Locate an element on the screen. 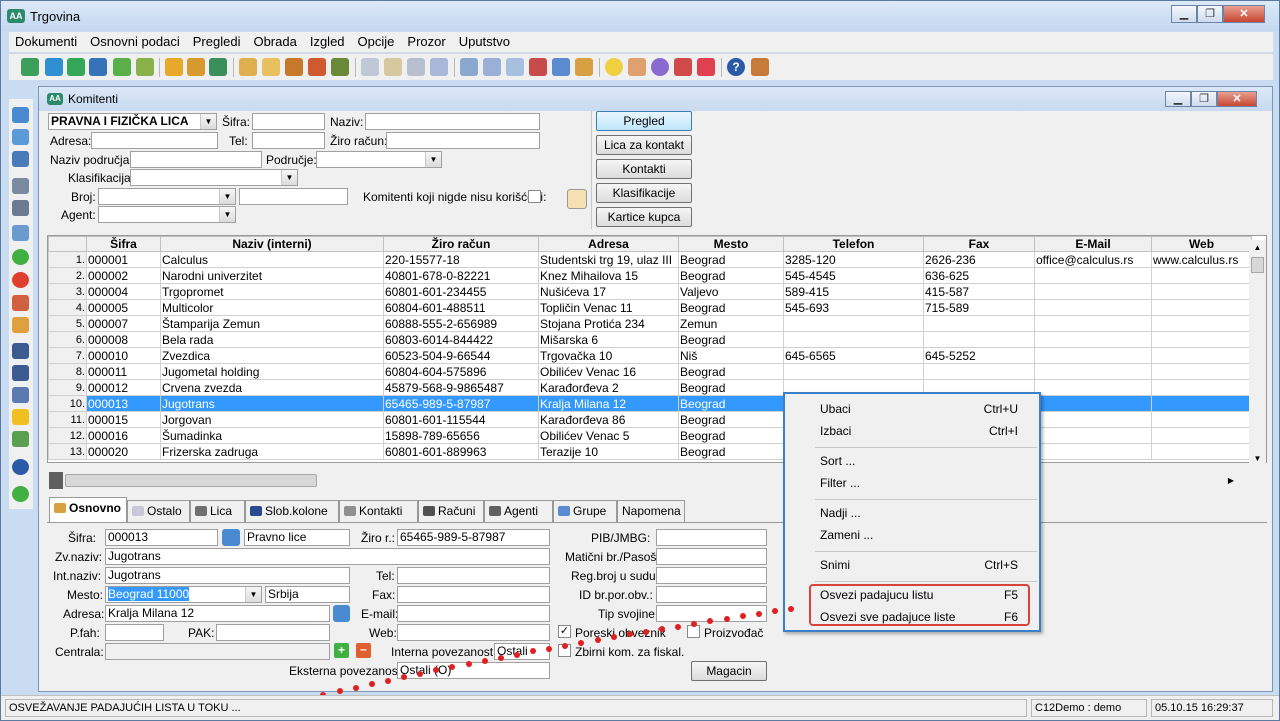  mesto-select: Beograd 11000 ▼ is located at coordinates (183, 594).